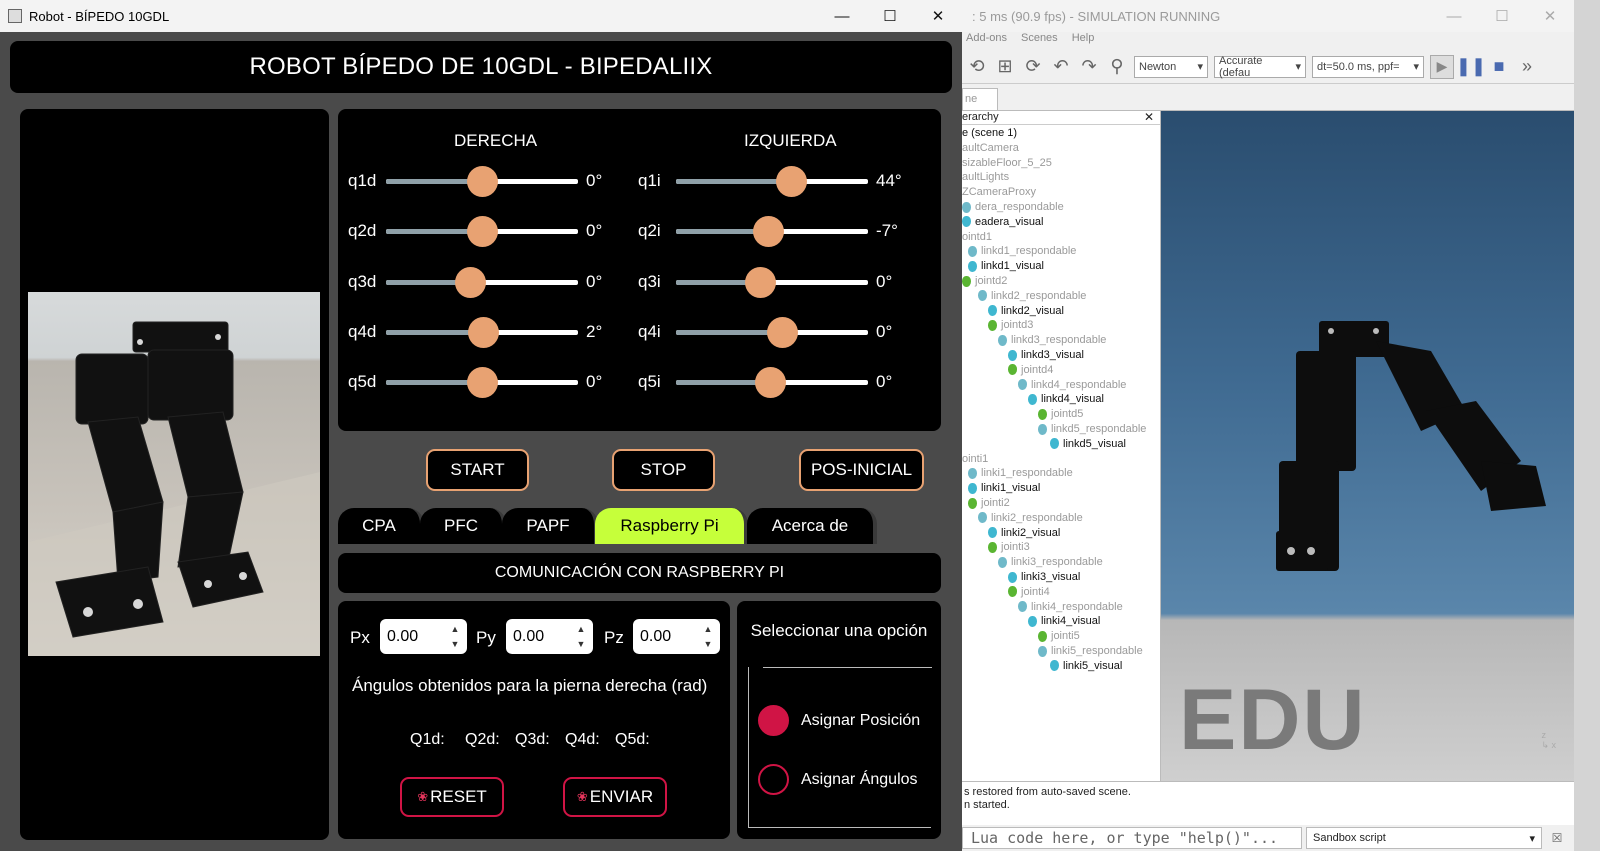  What do you see at coordinates (1083, 40) in the screenshot?
I see `menu-help: Help` at bounding box center [1083, 40].